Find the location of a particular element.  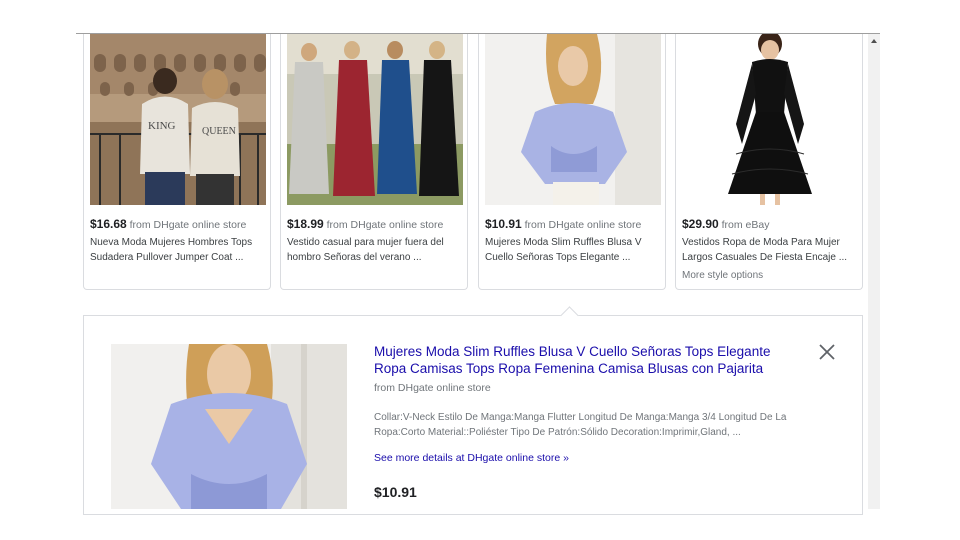

product-price-line-1: $16.68 from DHgate online store is located at coordinates (180, 224).